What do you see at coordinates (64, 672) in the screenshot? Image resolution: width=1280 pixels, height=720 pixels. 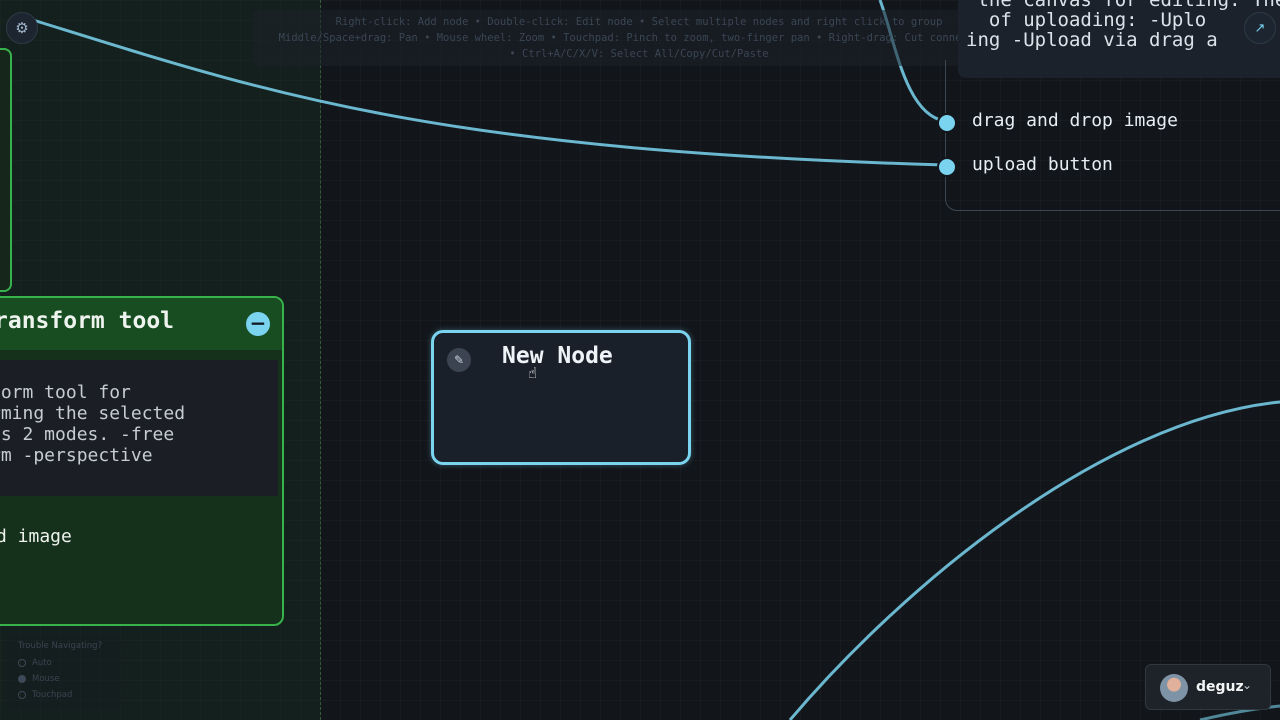 I see `navigation-mode-panel: Trouble Navigating? Auto Mouse Touchpad` at bounding box center [64, 672].